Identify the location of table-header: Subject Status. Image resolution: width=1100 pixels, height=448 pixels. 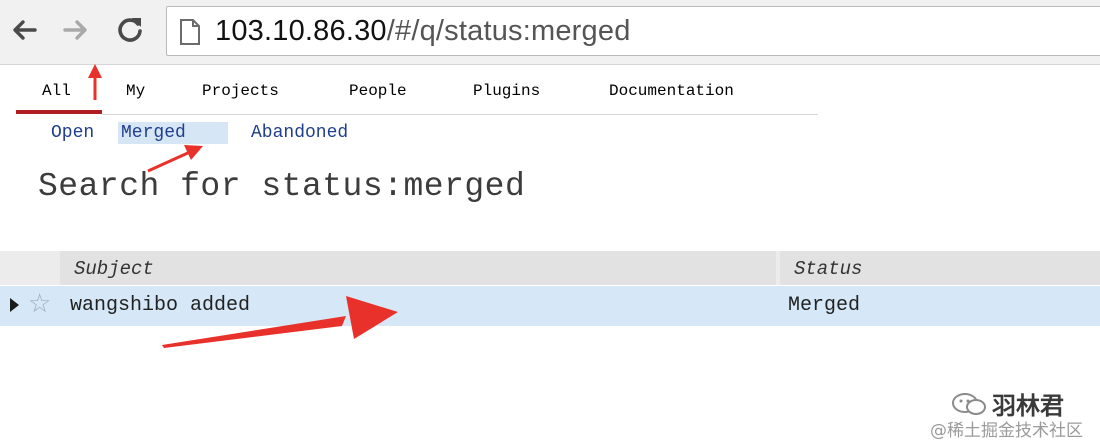
(550, 268).